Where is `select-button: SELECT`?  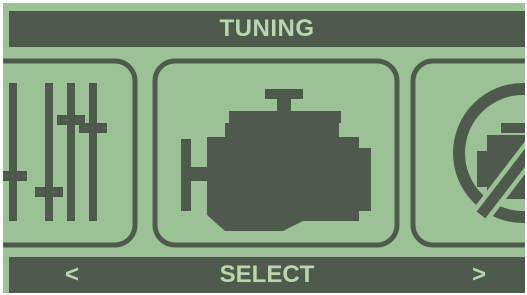
select-button: SELECT is located at coordinates (267, 275).